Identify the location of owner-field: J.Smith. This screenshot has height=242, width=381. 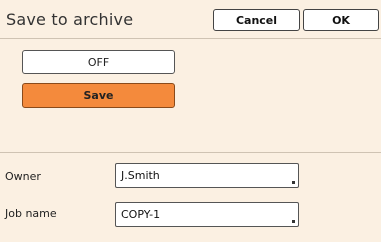
(207, 175).